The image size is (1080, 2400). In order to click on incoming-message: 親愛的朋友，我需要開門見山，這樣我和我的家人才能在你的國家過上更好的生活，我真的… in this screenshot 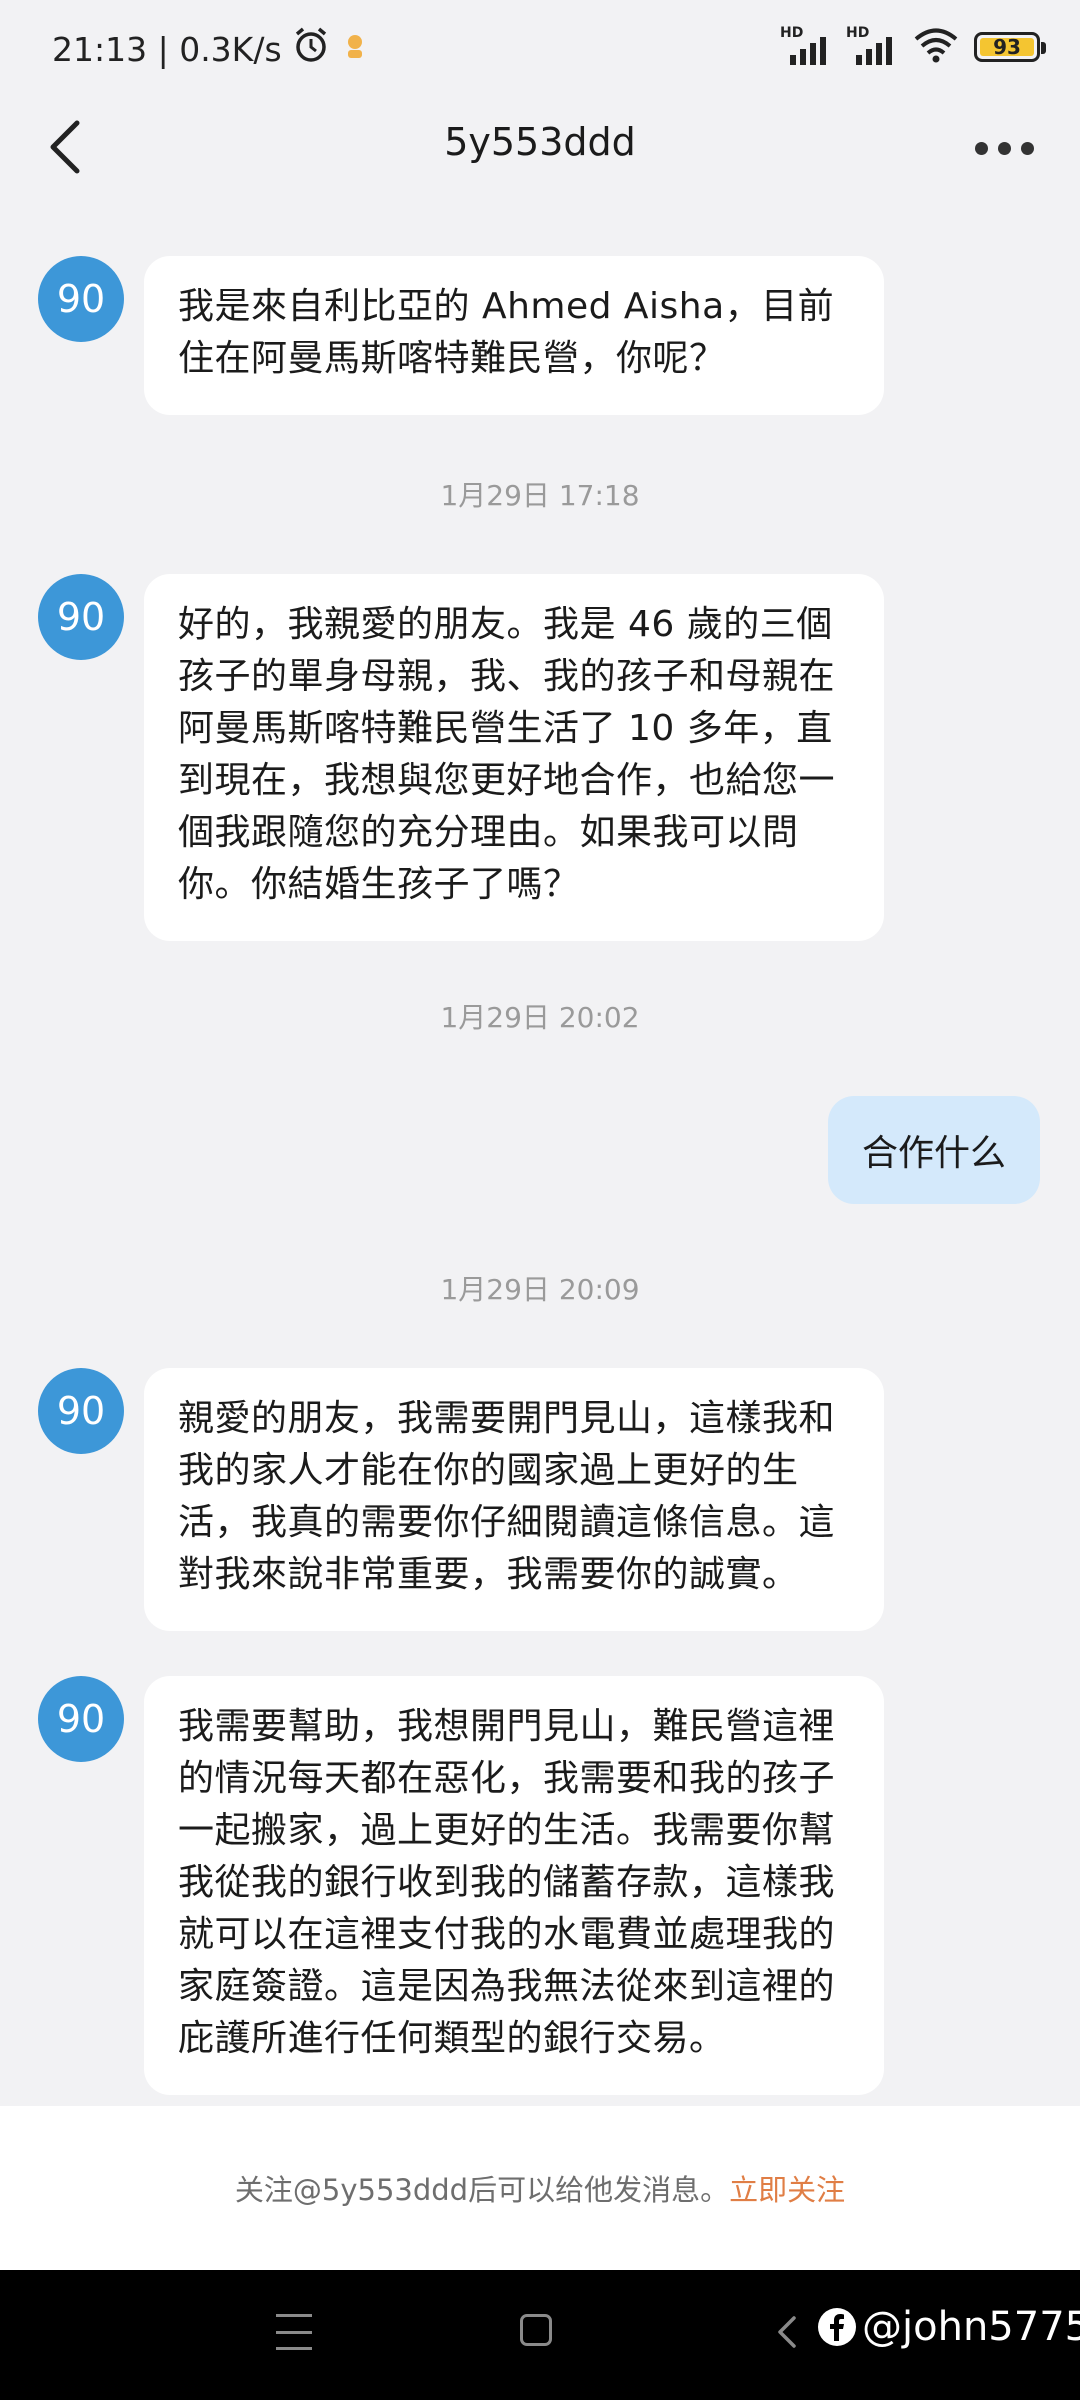, I will do `click(514, 1499)`.